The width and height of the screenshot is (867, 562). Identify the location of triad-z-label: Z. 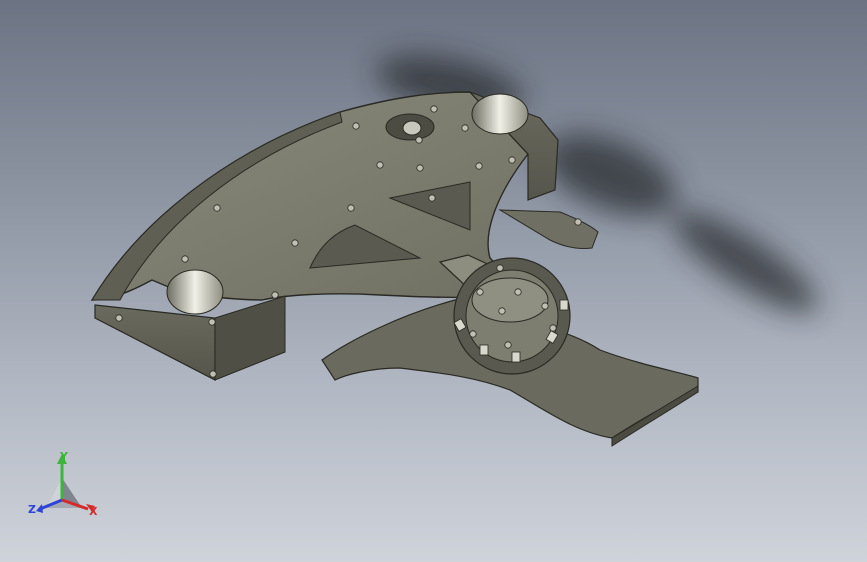
(32, 509).